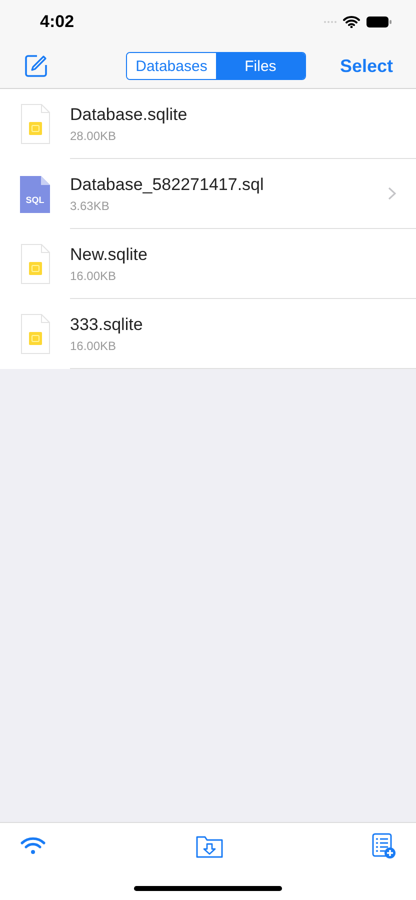 Image resolution: width=416 pixels, height=900 pixels. Describe the element at coordinates (36, 66) in the screenshot. I see `compose-icon` at that location.